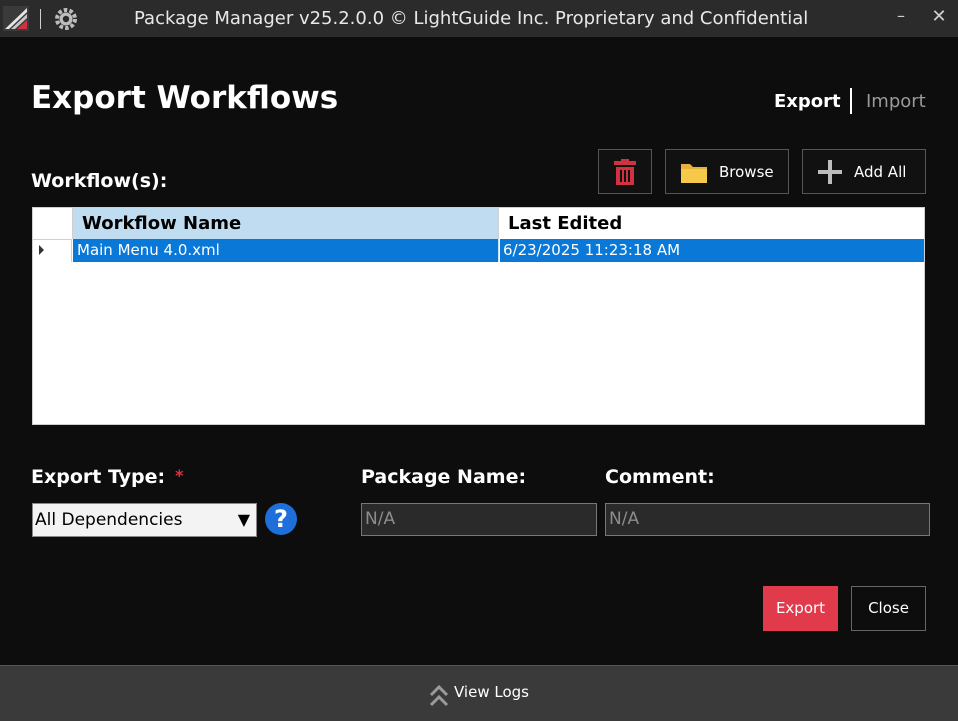 The image size is (958, 721). I want to click on cell-last-edited: 6/23/2025 11:23:18 AM, so click(712, 250).